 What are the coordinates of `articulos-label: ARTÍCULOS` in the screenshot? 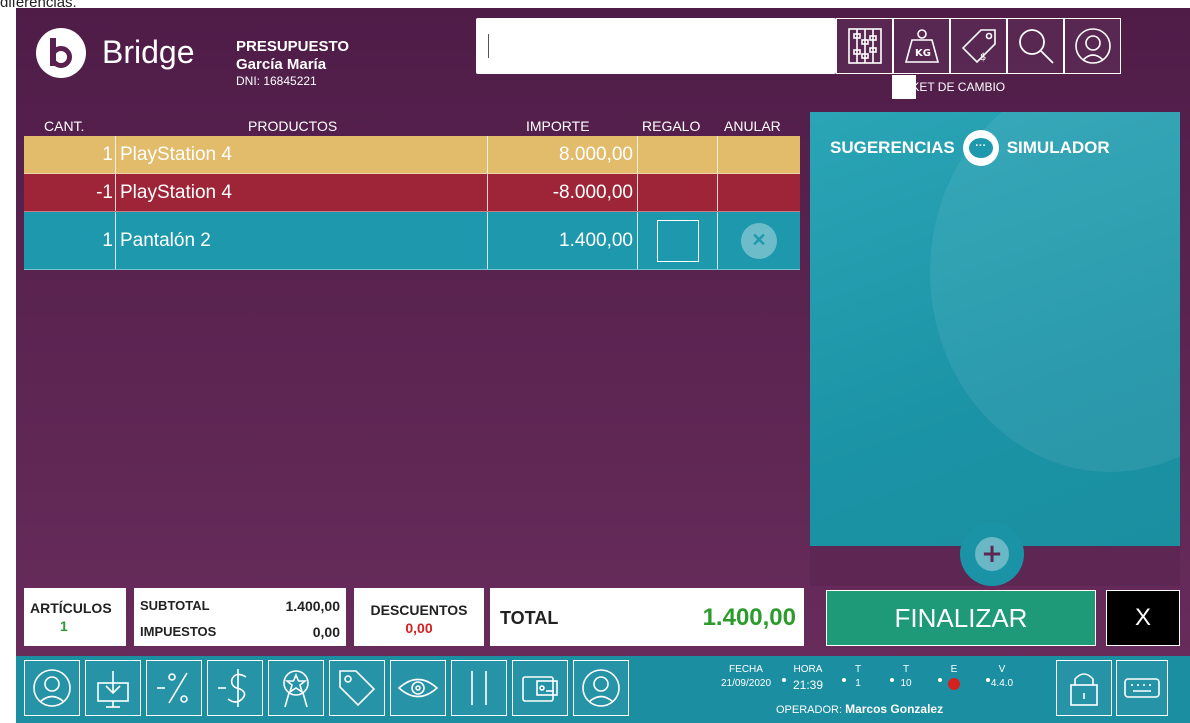 It's located at (71, 608).